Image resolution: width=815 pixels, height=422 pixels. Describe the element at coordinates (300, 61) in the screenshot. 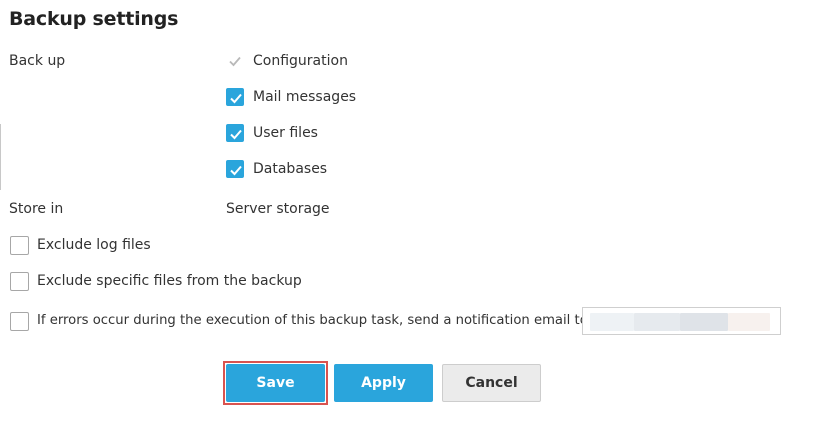

I see `configuration-label: Configuration` at that location.